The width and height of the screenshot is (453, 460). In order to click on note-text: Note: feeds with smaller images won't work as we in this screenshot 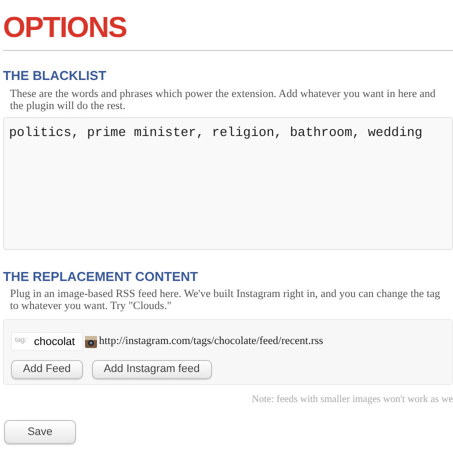, I will do `click(352, 400)`.